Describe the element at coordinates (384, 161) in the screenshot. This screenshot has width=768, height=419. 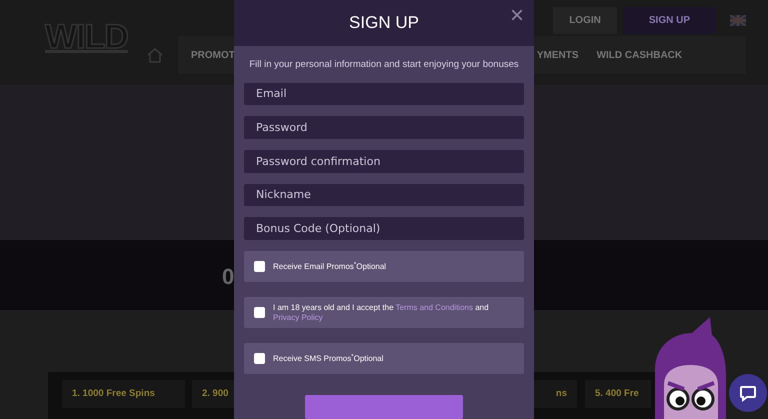
I see `input-field: Password confirmation` at that location.